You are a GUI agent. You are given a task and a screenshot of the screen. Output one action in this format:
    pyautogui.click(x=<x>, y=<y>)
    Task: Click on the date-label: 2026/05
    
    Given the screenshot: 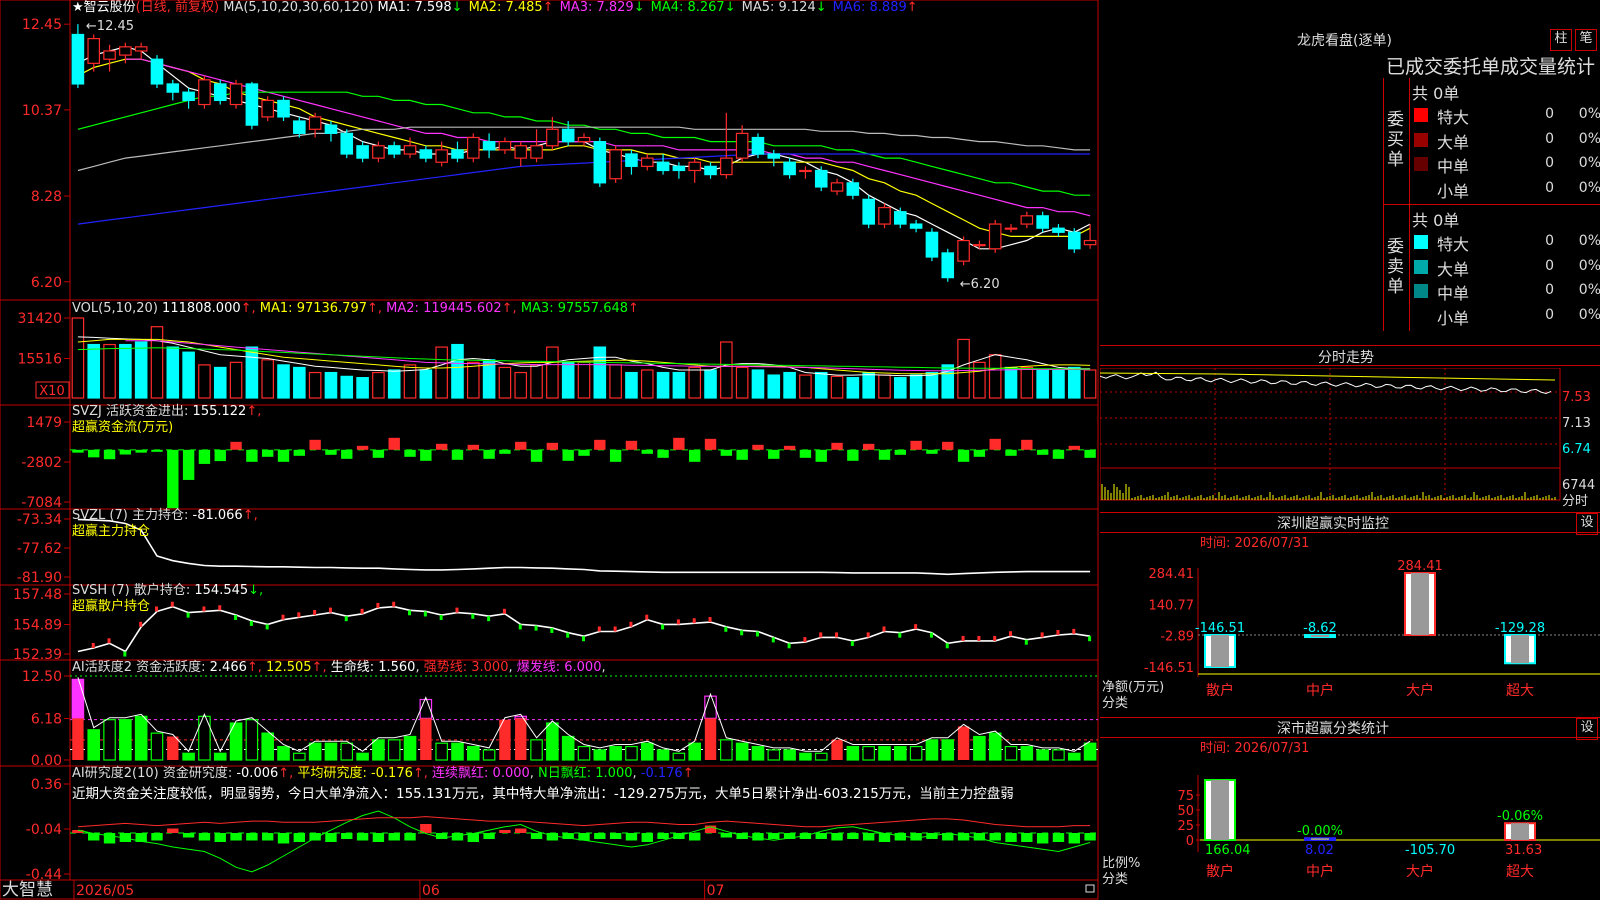 What is the action you would take?
    pyautogui.click(x=105, y=891)
    